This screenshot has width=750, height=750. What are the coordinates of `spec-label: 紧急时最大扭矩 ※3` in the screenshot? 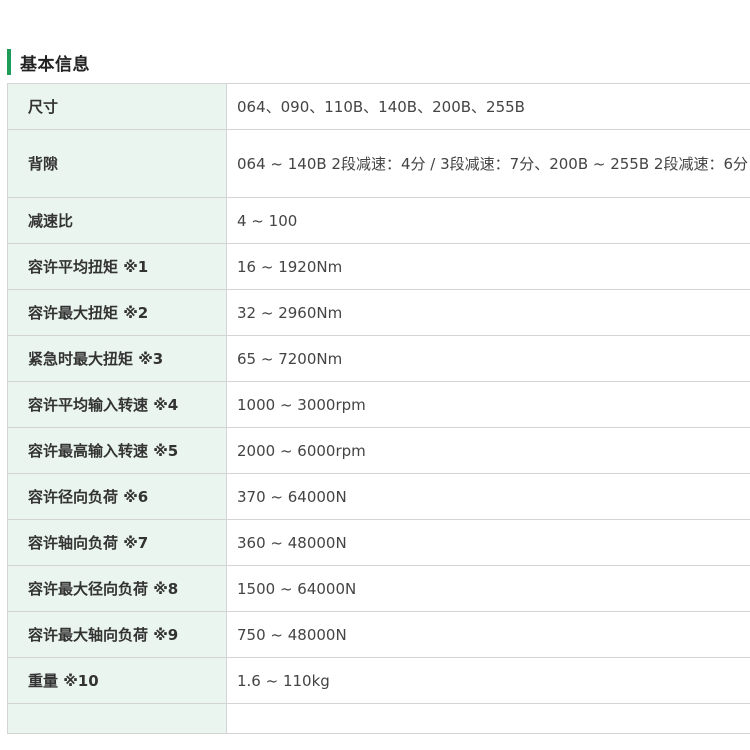 It's located at (117, 358).